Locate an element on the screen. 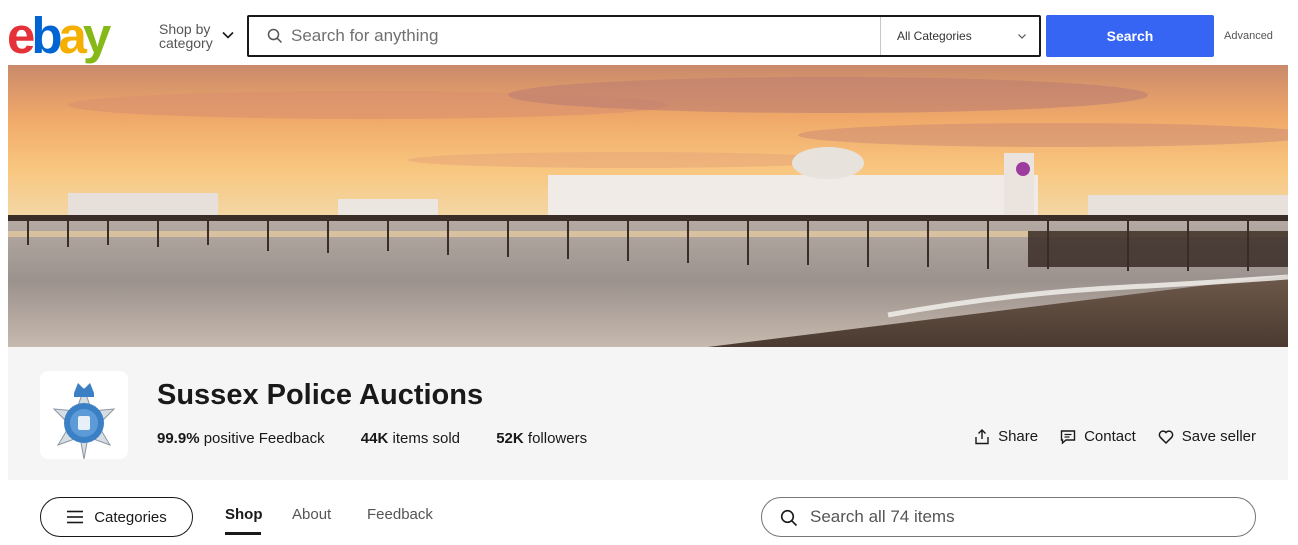  store-search-box is located at coordinates (1008, 517).